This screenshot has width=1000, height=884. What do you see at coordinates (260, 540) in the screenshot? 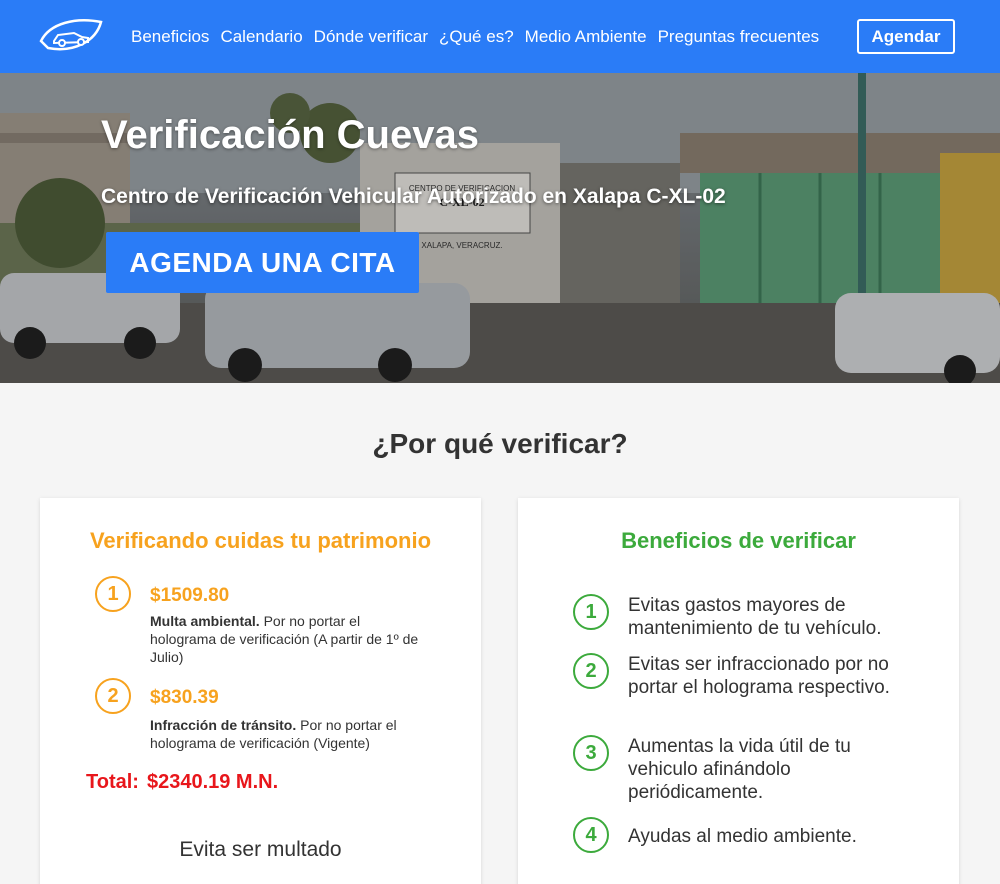
I see `patrimonio-heading: Verificando cuidas tu patrimonio` at bounding box center [260, 540].